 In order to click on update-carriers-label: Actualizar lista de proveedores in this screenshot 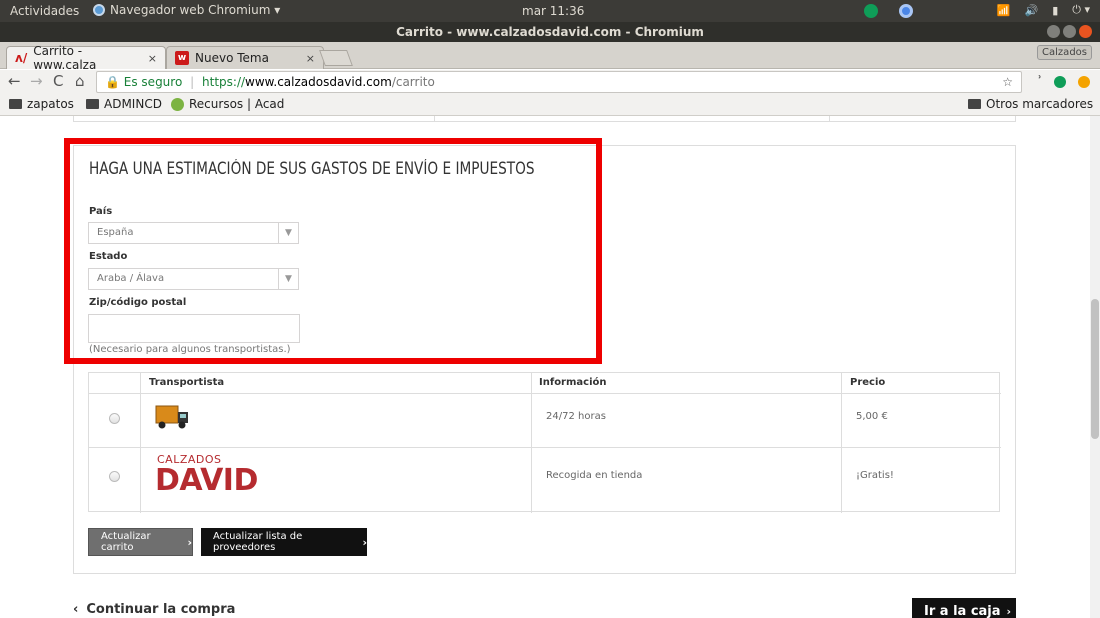, I will do `click(258, 542)`.